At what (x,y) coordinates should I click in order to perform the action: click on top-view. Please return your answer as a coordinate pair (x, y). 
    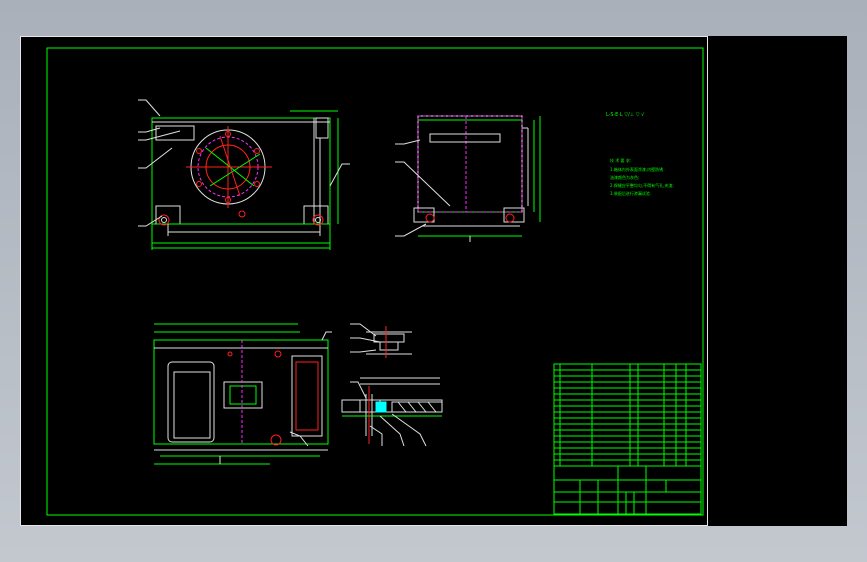
    Looking at the image, I should click on (242, 394).